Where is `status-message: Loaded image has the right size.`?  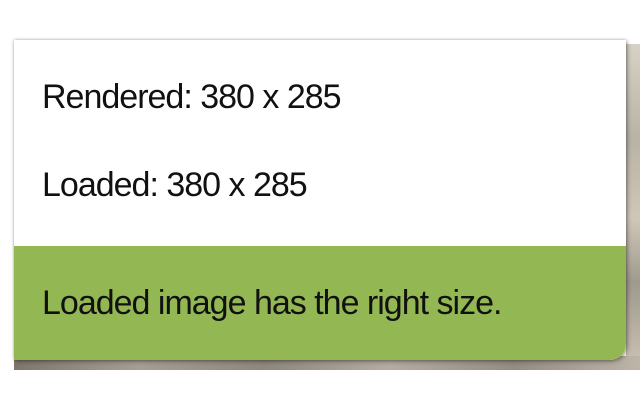
status-message: Loaded image has the right size. is located at coordinates (272, 303).